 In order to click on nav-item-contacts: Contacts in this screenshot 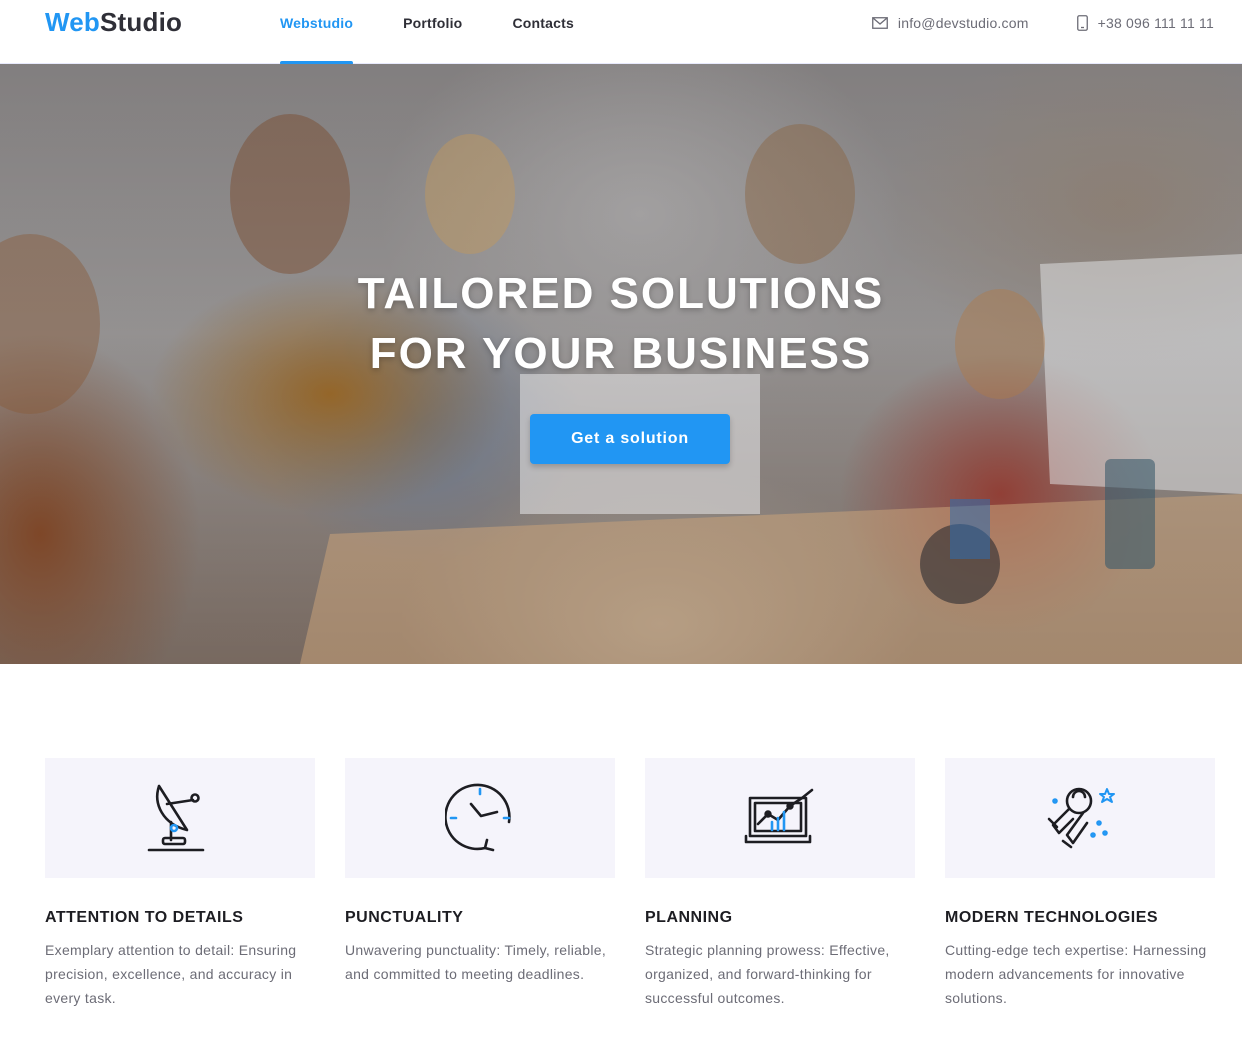, I will do `click(543, 32)`.